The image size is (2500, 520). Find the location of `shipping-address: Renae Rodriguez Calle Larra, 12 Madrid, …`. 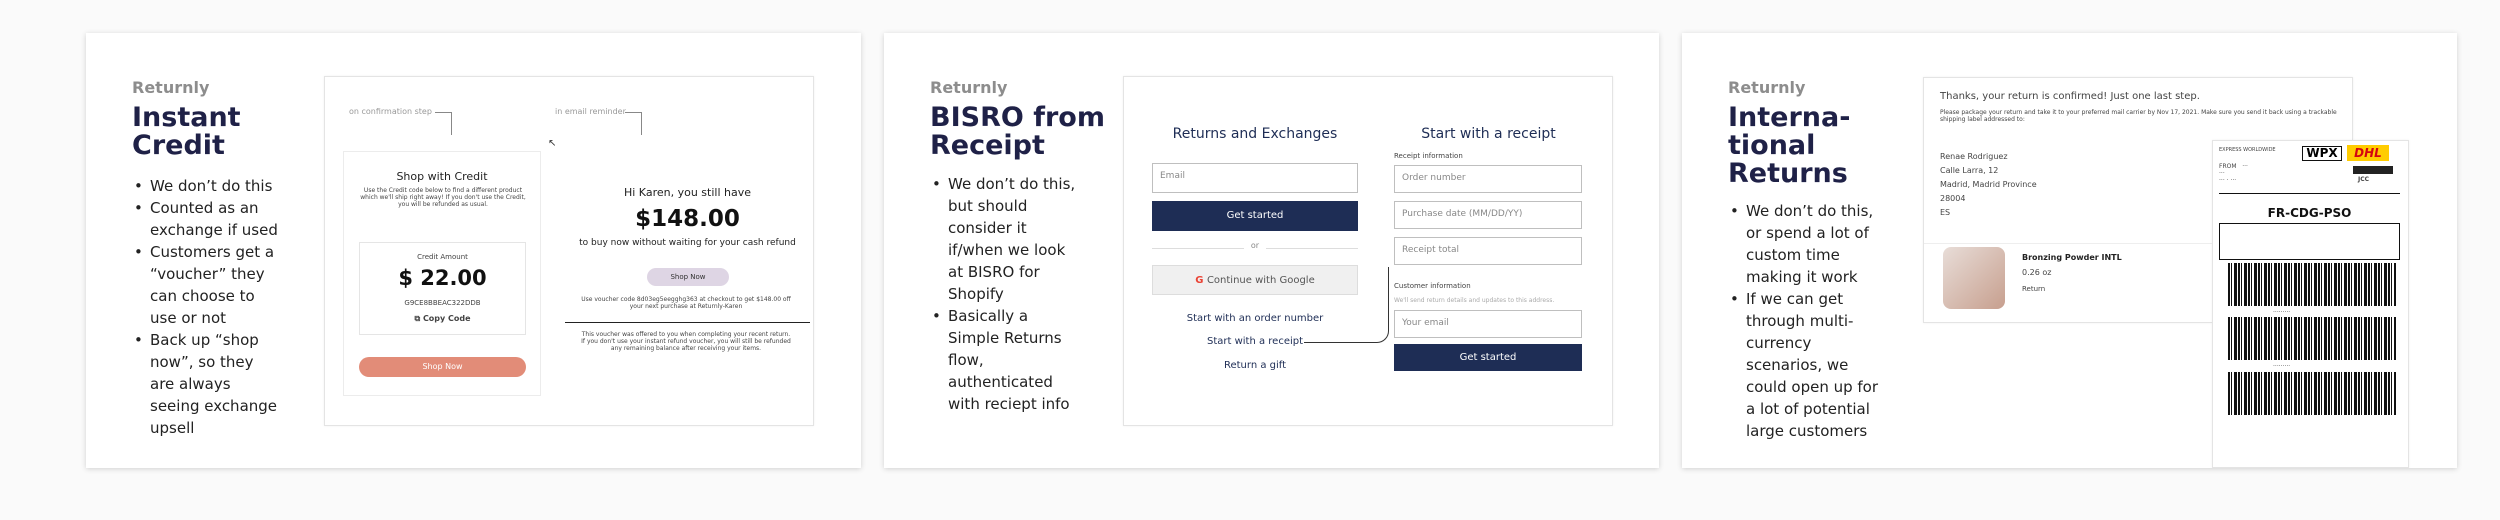

shipping-address: Renae Rodriguez Calle Larra, 12 Madrid, … is located at coordinates (1988, 185).